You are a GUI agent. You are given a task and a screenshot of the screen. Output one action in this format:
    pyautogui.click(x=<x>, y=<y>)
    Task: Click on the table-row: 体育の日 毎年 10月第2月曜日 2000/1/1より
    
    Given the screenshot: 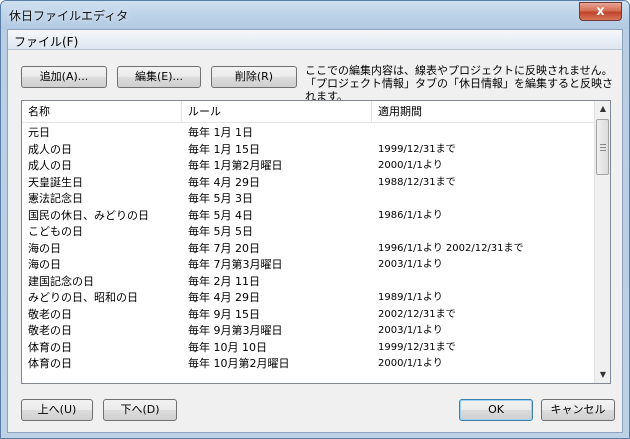 What is the action you would take?
    pyautogui.click(x=309, y=364)
    